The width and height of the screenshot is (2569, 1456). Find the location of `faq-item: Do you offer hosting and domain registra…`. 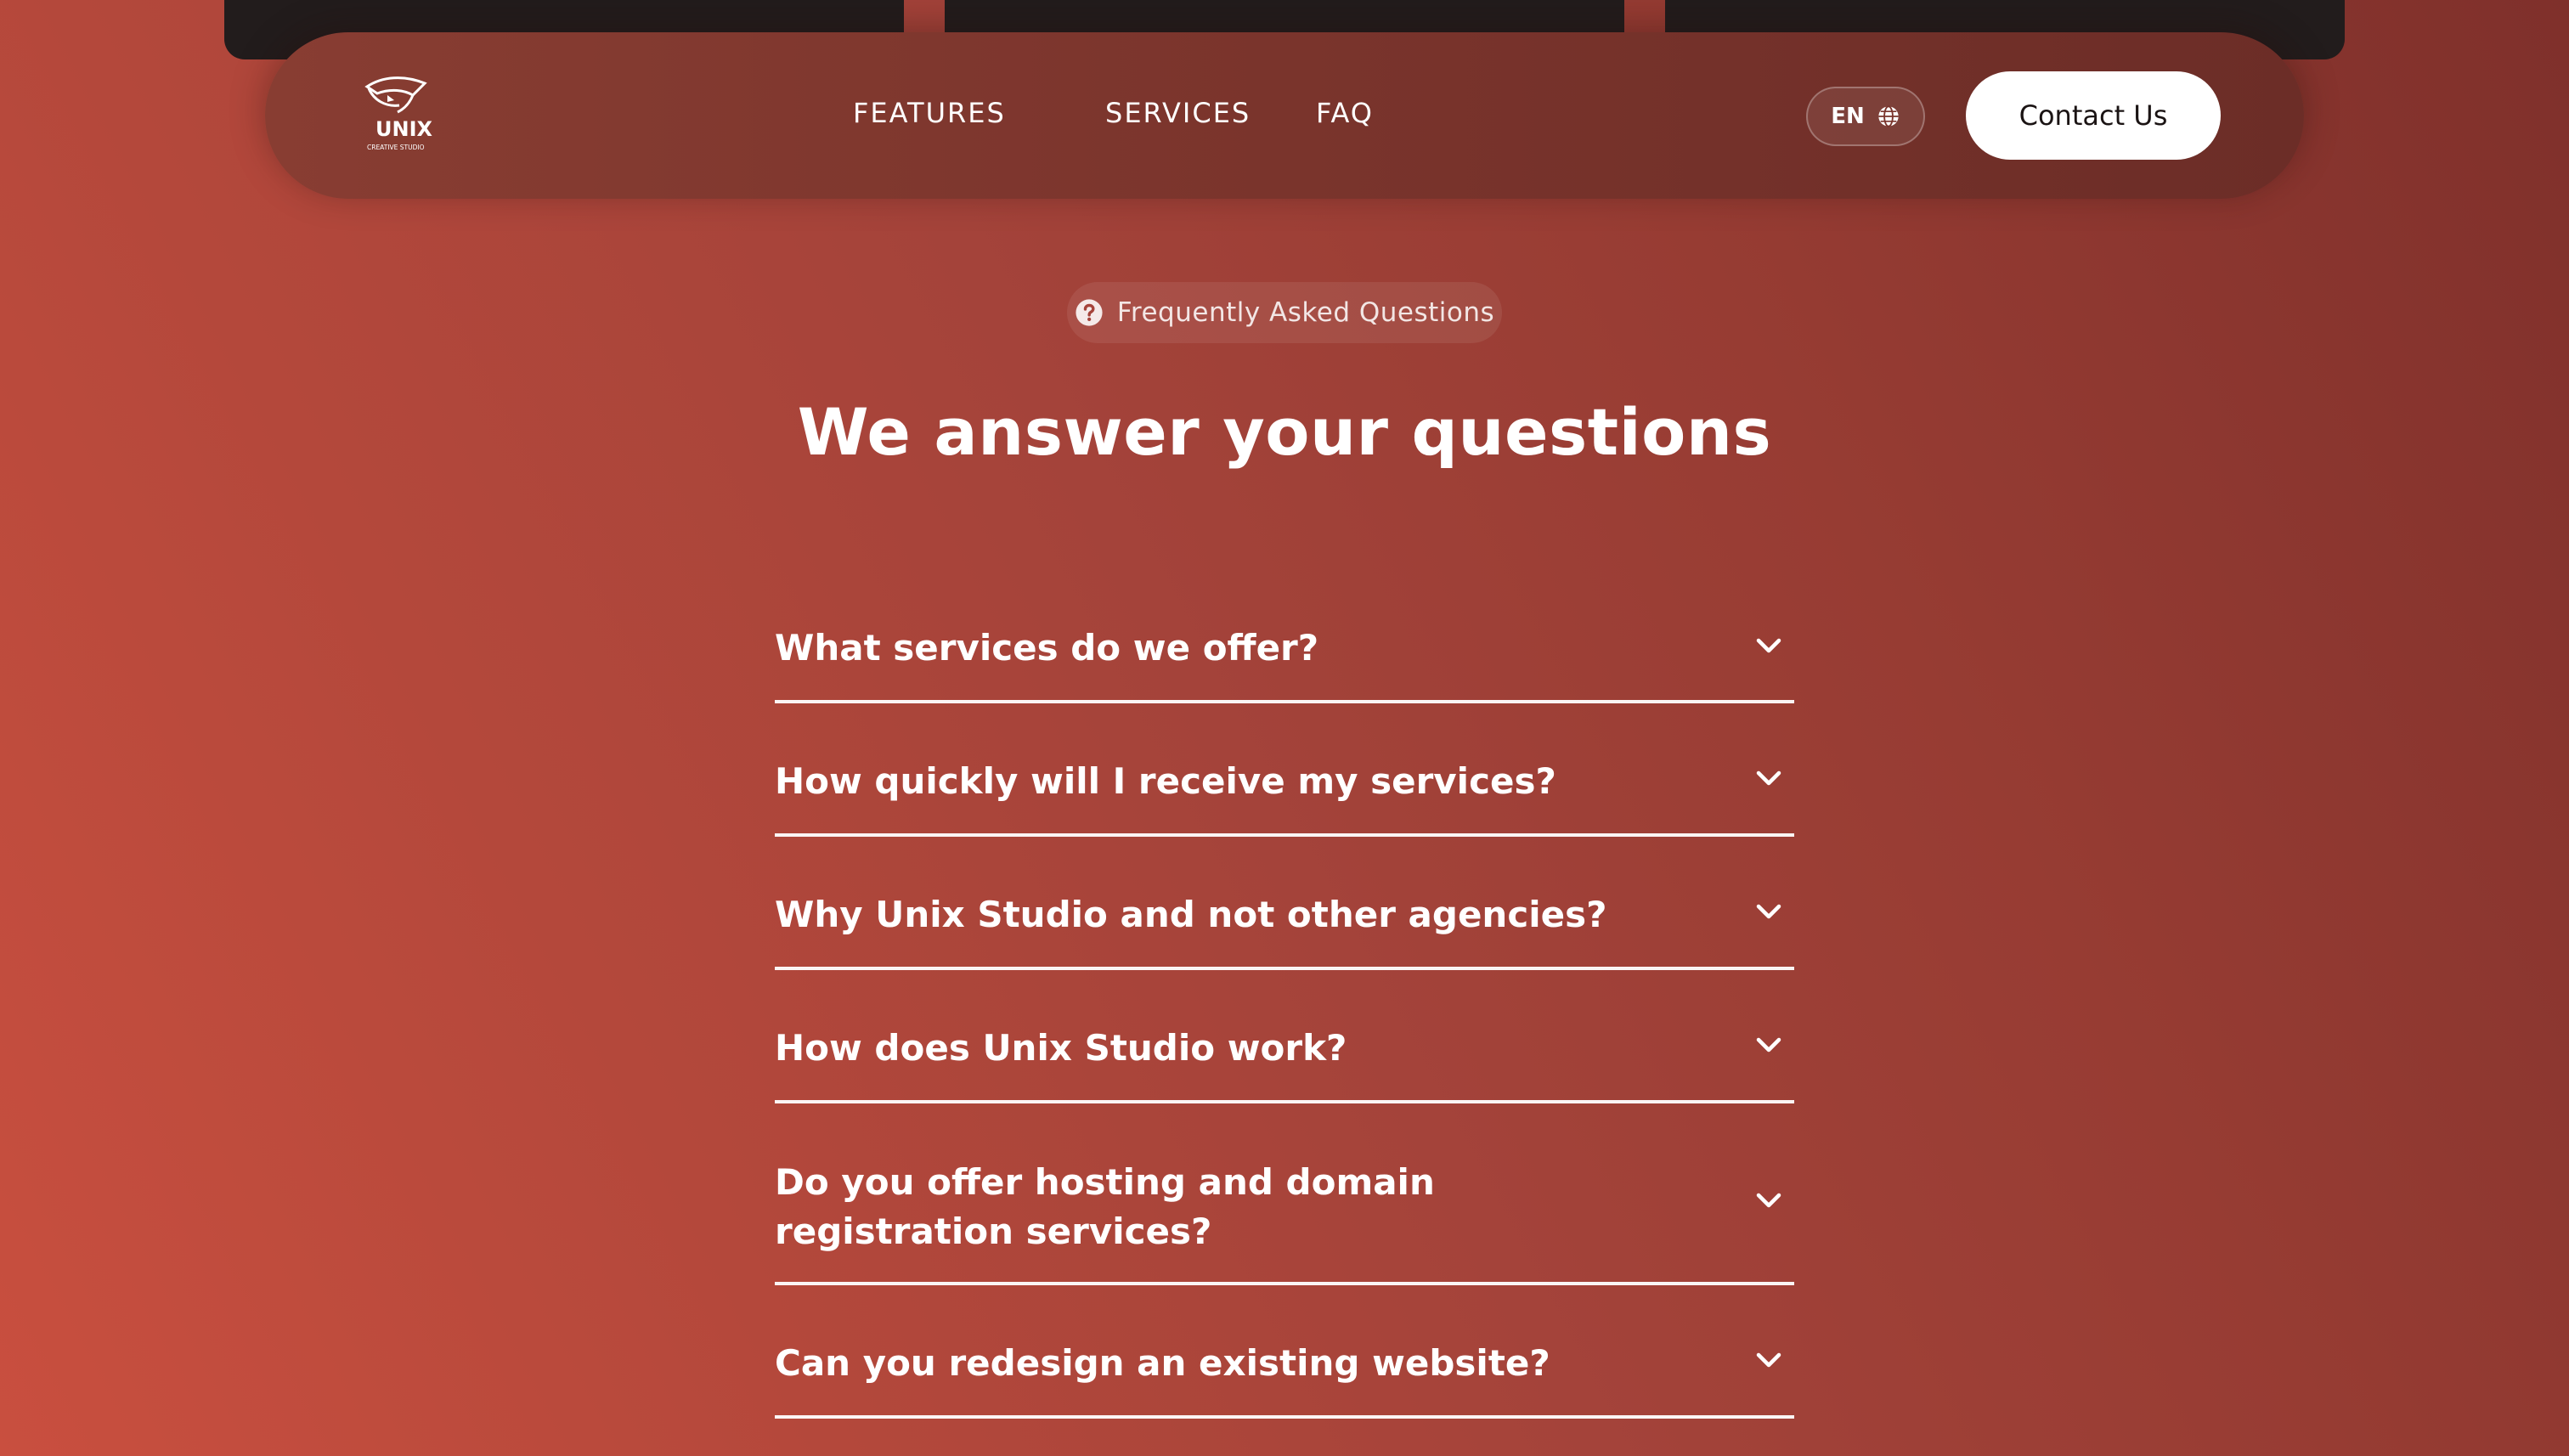

faq-item: Do you offer hosting and domain registra… is located at coordinates (1284, 1194).